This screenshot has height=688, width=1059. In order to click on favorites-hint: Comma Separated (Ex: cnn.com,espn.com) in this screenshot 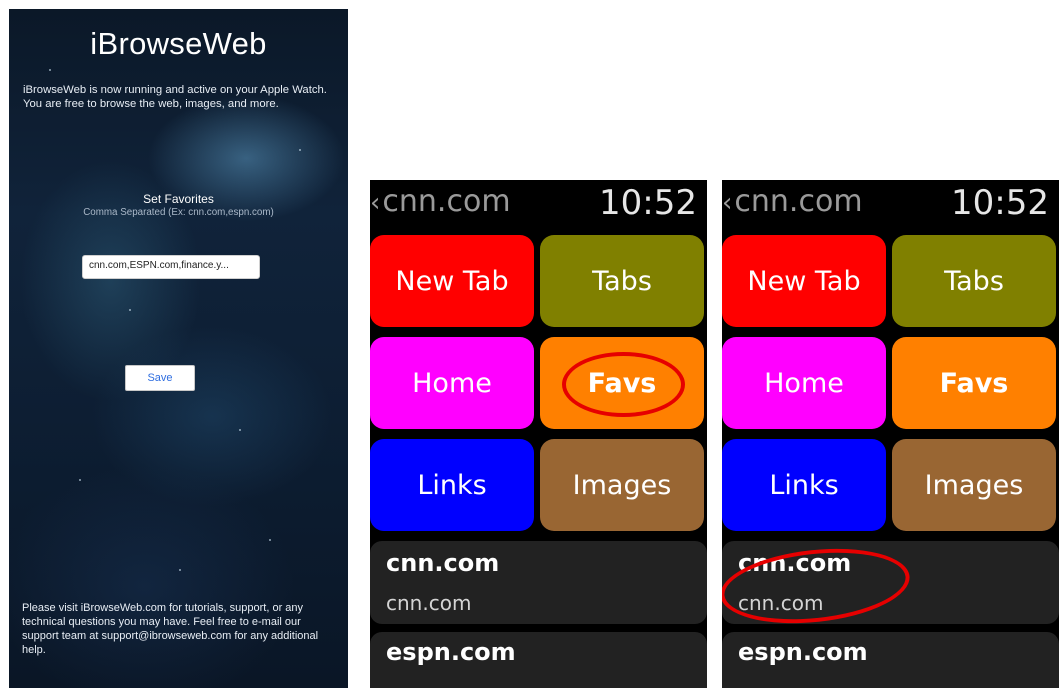, I will do `click(178, 212)`.